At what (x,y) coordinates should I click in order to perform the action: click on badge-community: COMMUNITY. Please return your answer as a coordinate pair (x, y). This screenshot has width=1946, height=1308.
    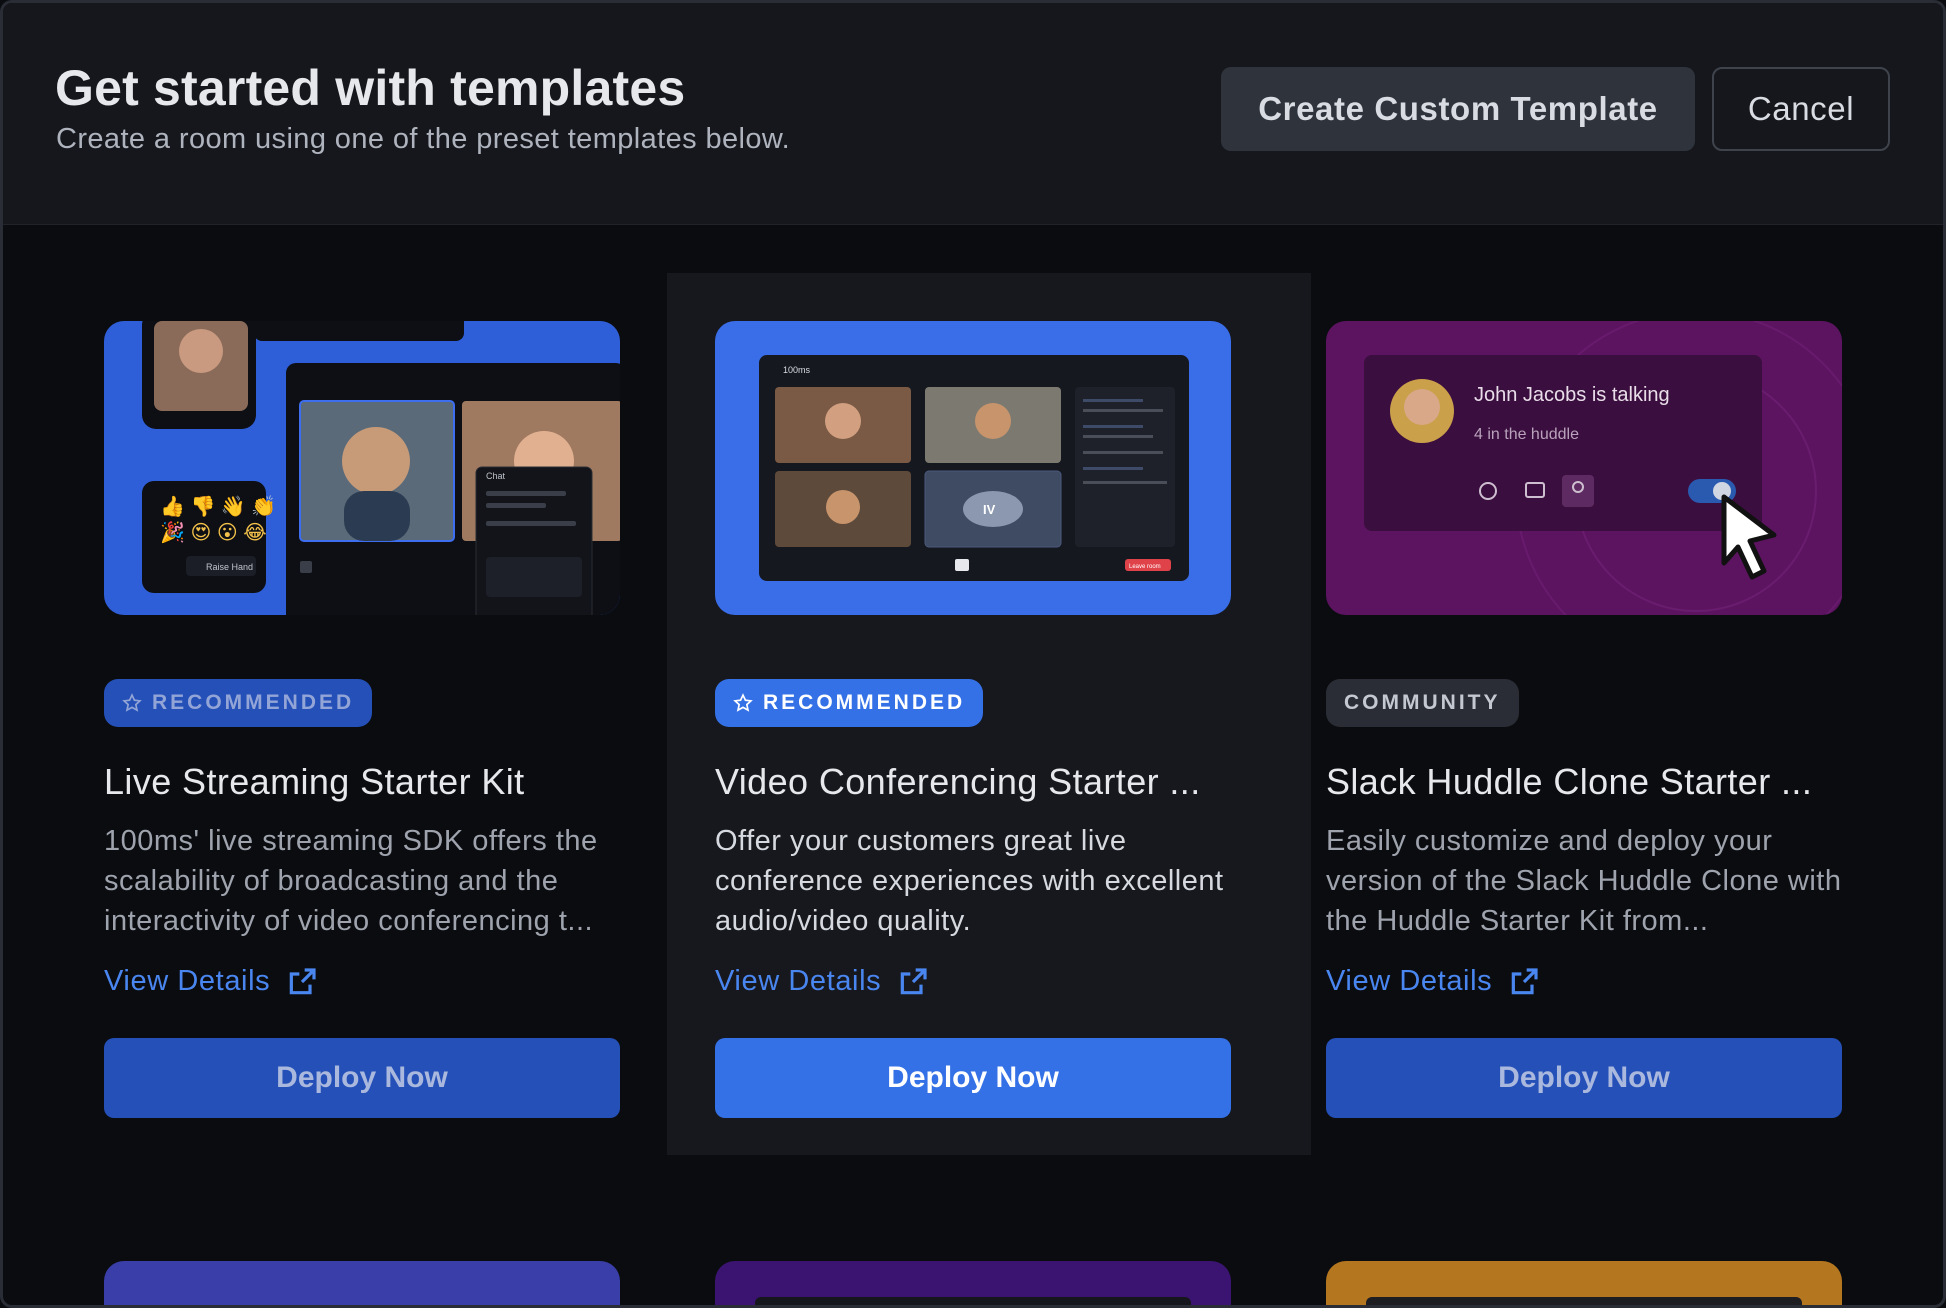
    Looking at the image, I should click on (1422, 703).